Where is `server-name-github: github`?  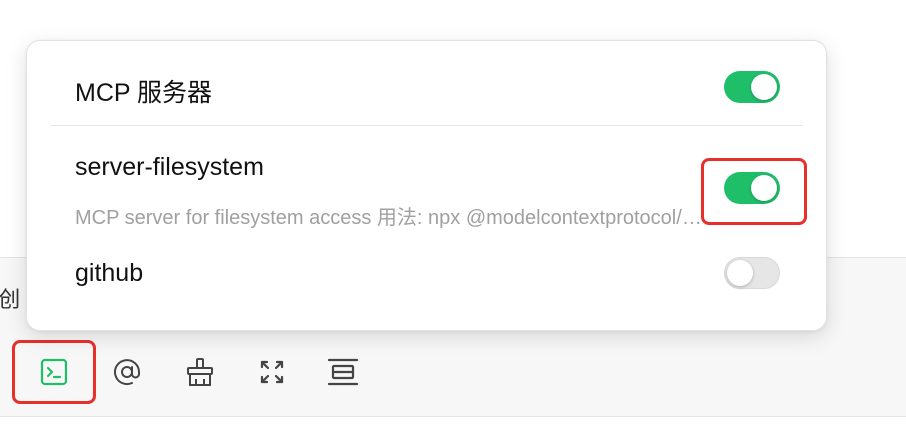 server-name-github: github is located at coordinates (109, 273).